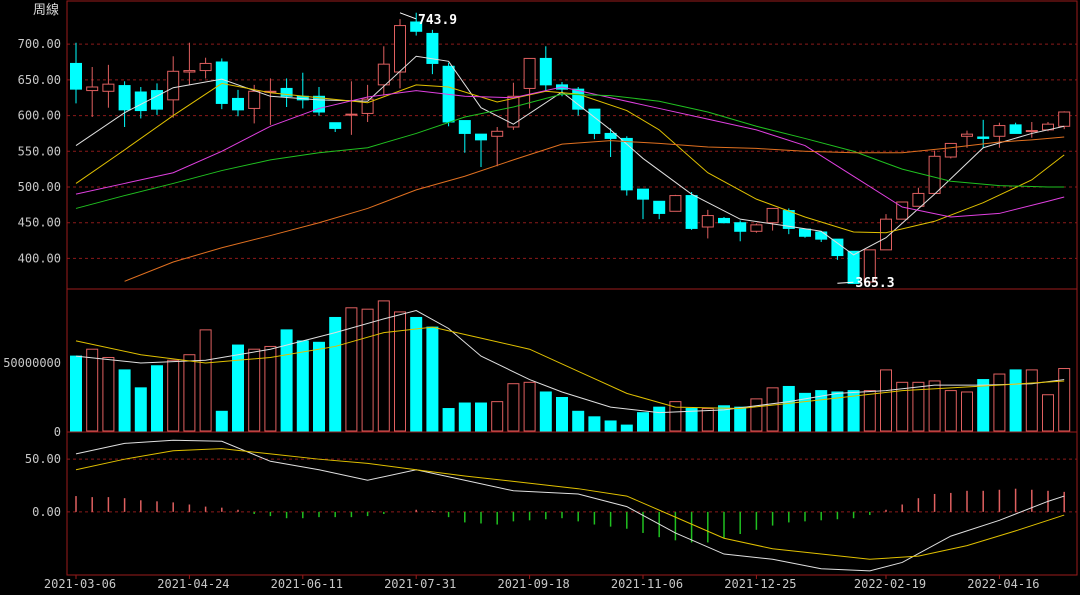 This screenshot has width=1080, height=595. I want to click on date-tick-label: 2021-04-24, so click(193, 584).